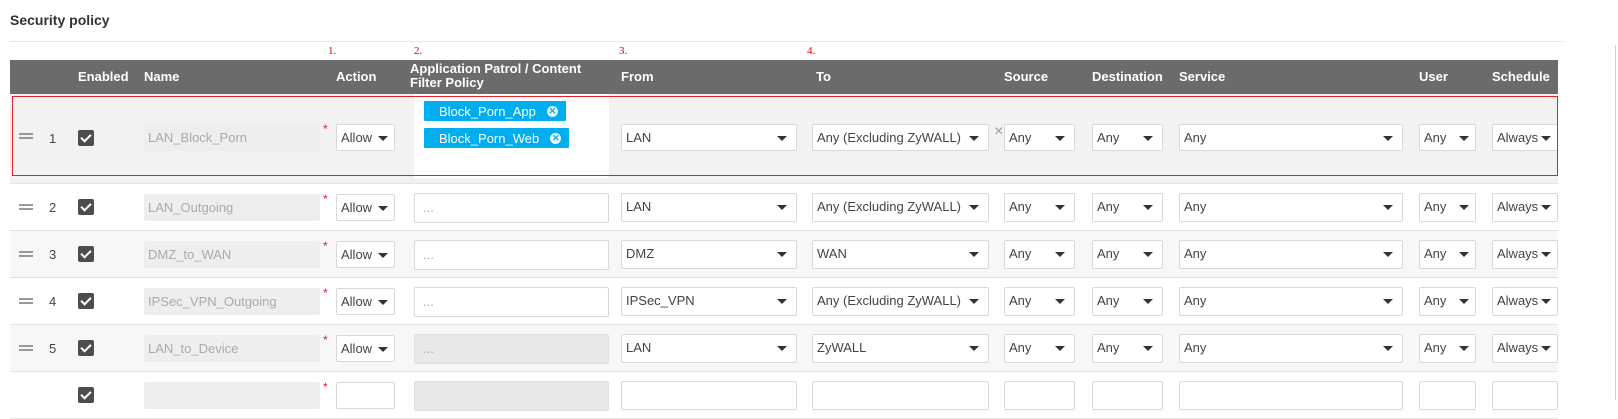 The height and width of the screenshot is (419, 1618). Describe the element at coordinates (1433, 77) in the screenshot. I see `col-user: User` at that location.